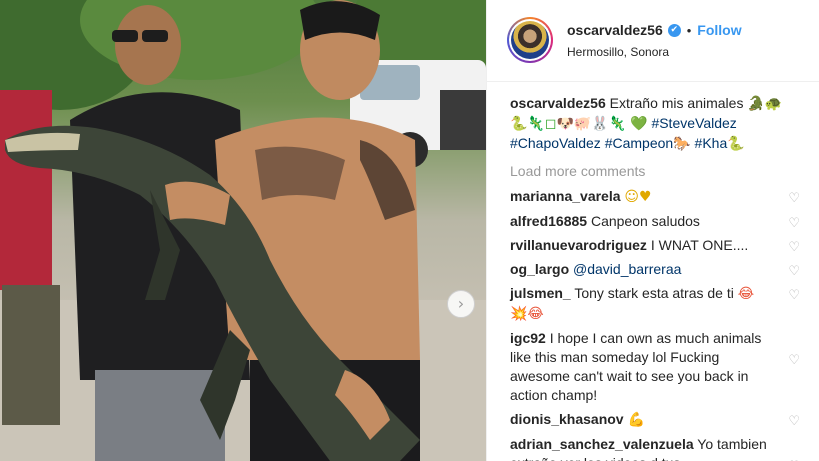  I want to click on story-ring, so click(530, 40).